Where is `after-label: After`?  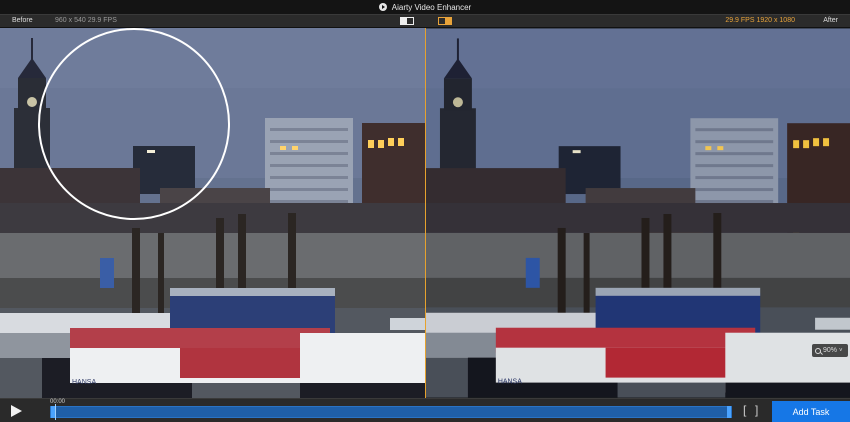
after-label: After is located at coordinates (830, 20).